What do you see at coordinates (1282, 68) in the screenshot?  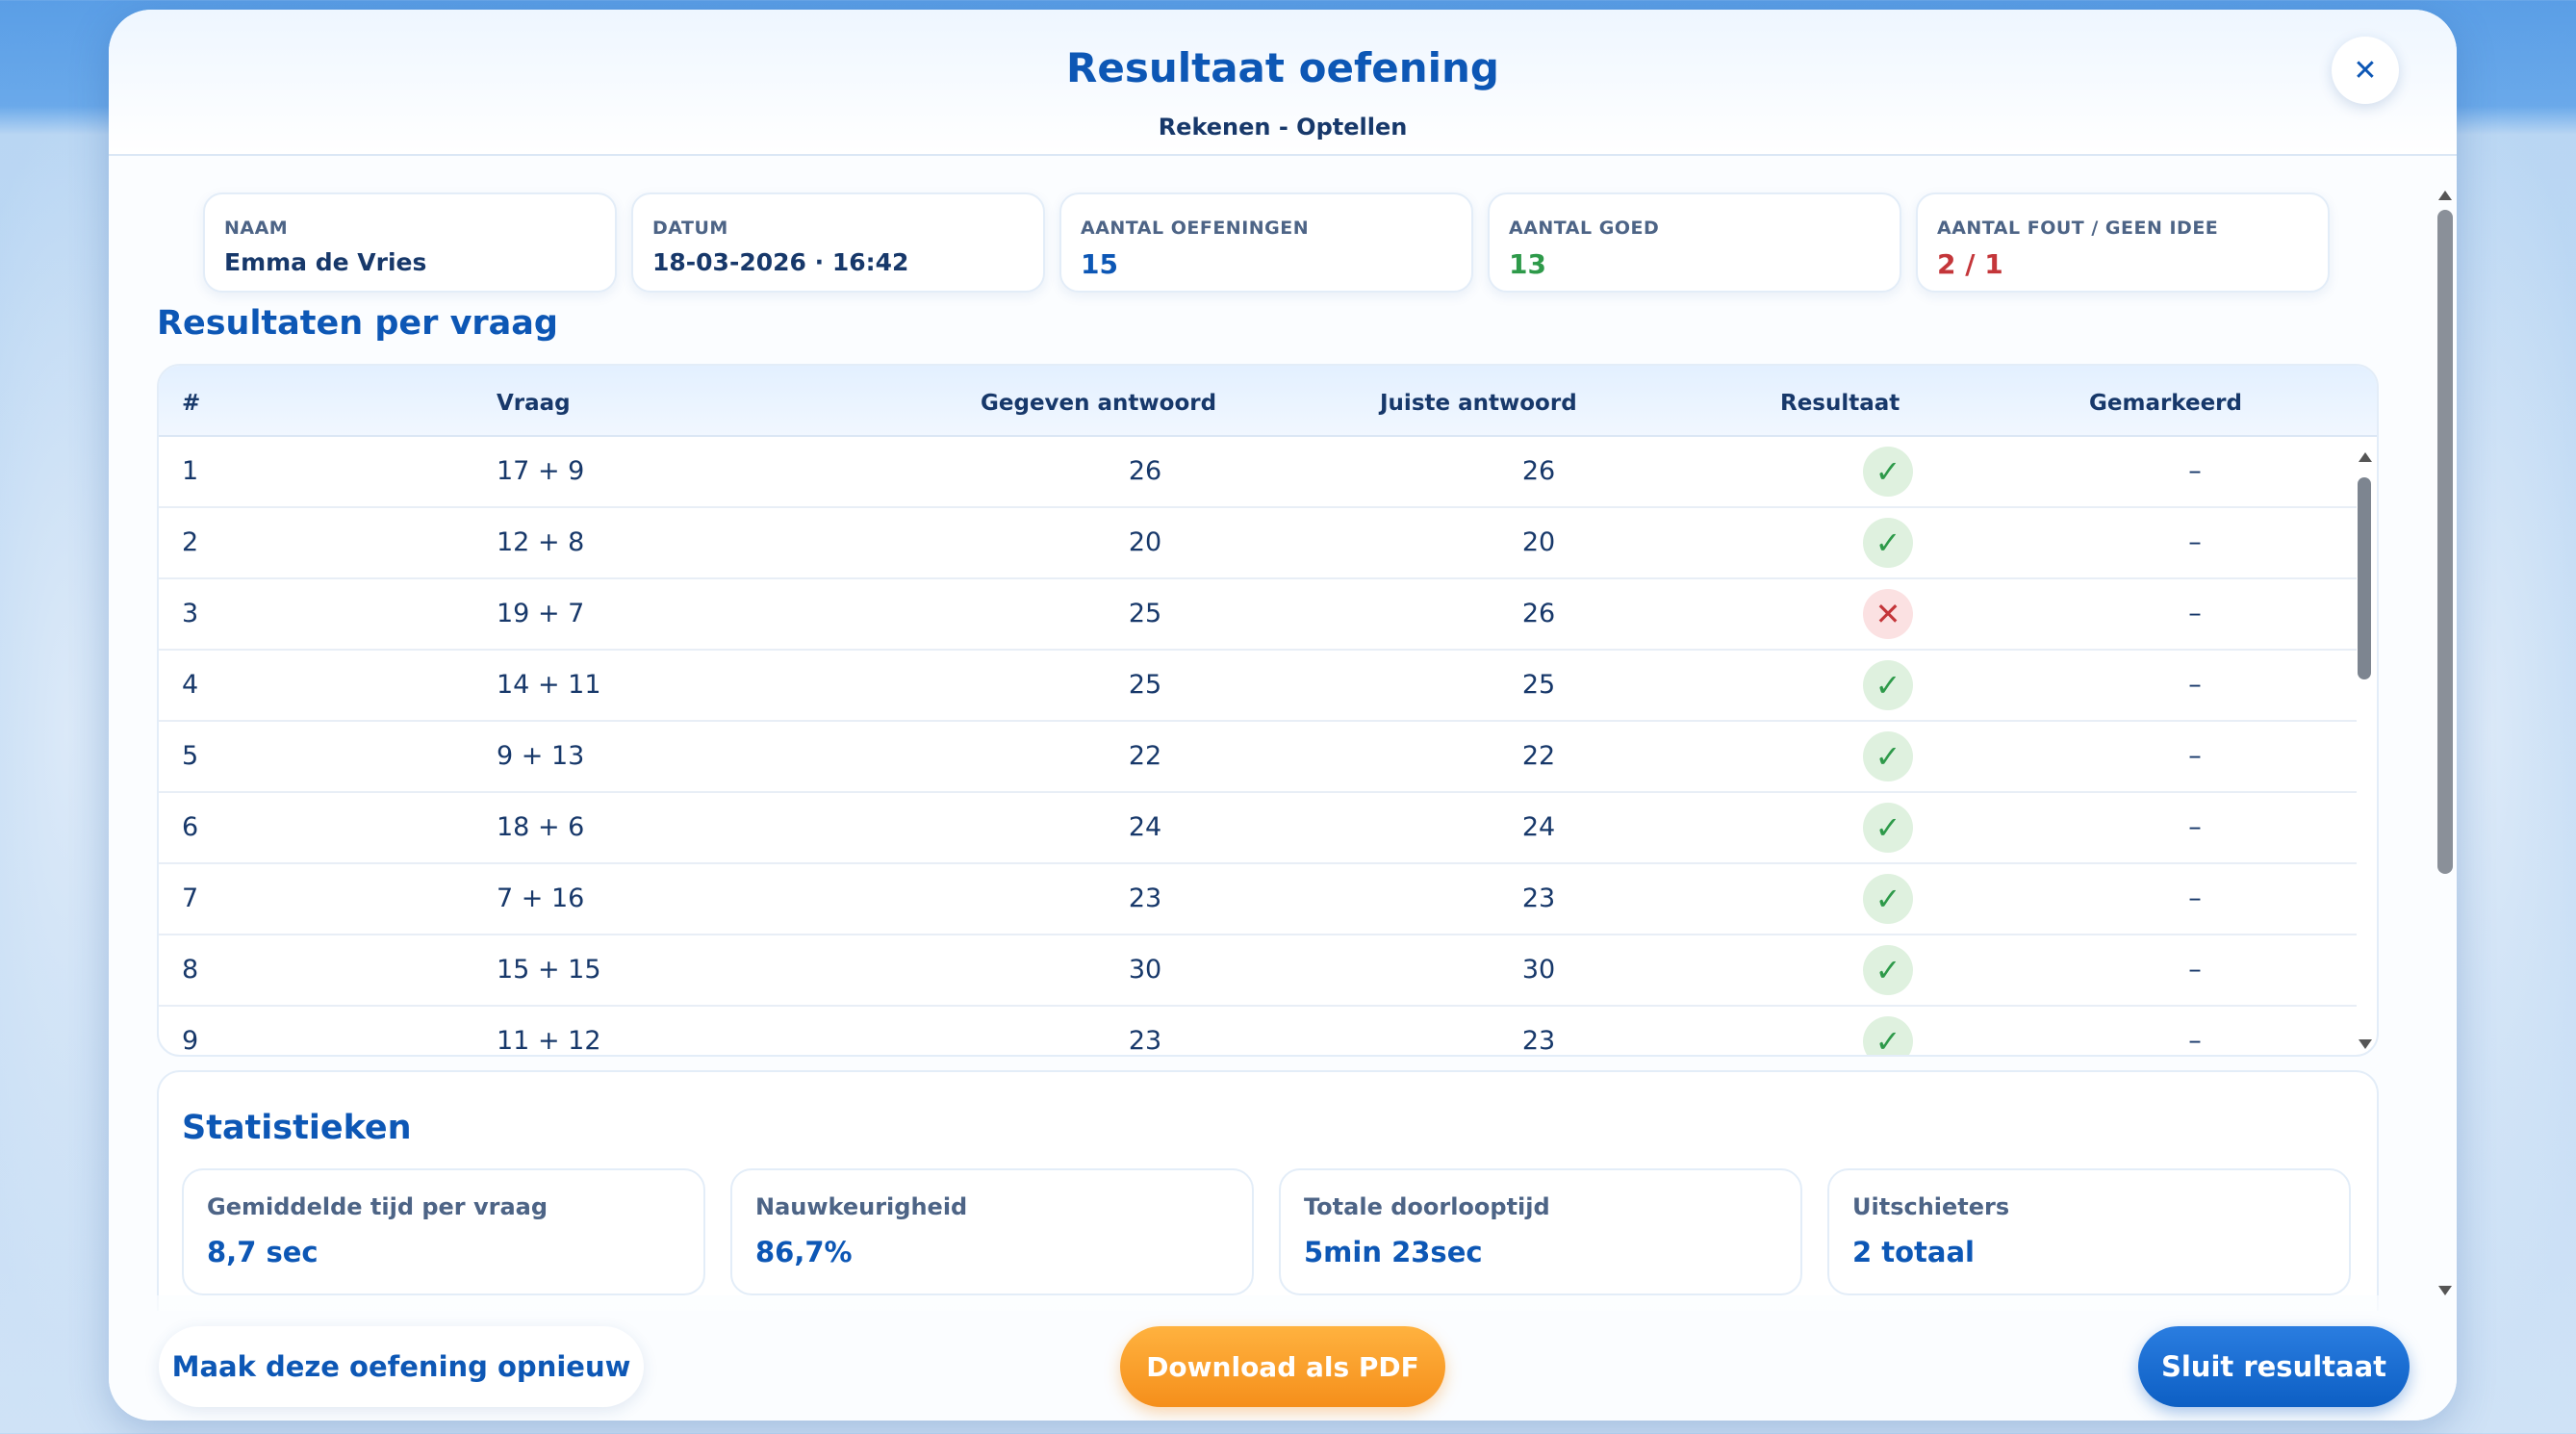 I see `modal-title: Resultaat oefening` at bounding box center [1282, 68].